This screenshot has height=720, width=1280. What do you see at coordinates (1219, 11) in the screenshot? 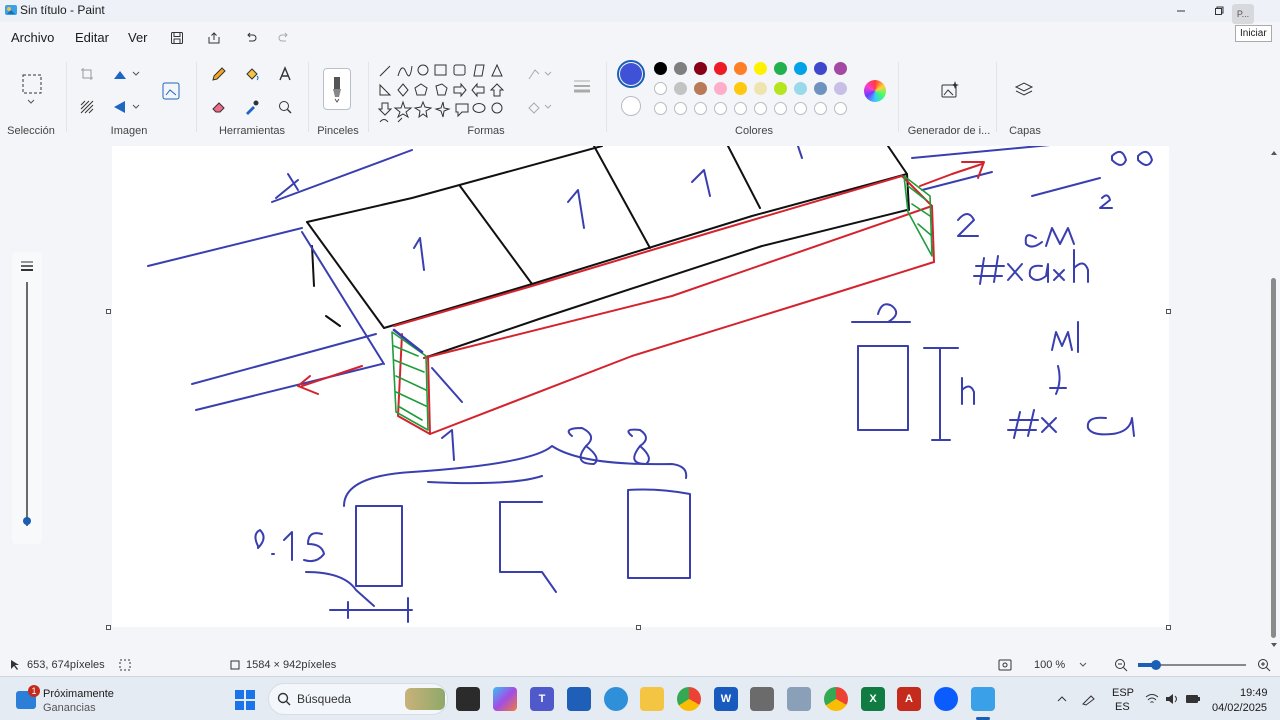
I see `restore-button` at bounding box center [1219, 11].